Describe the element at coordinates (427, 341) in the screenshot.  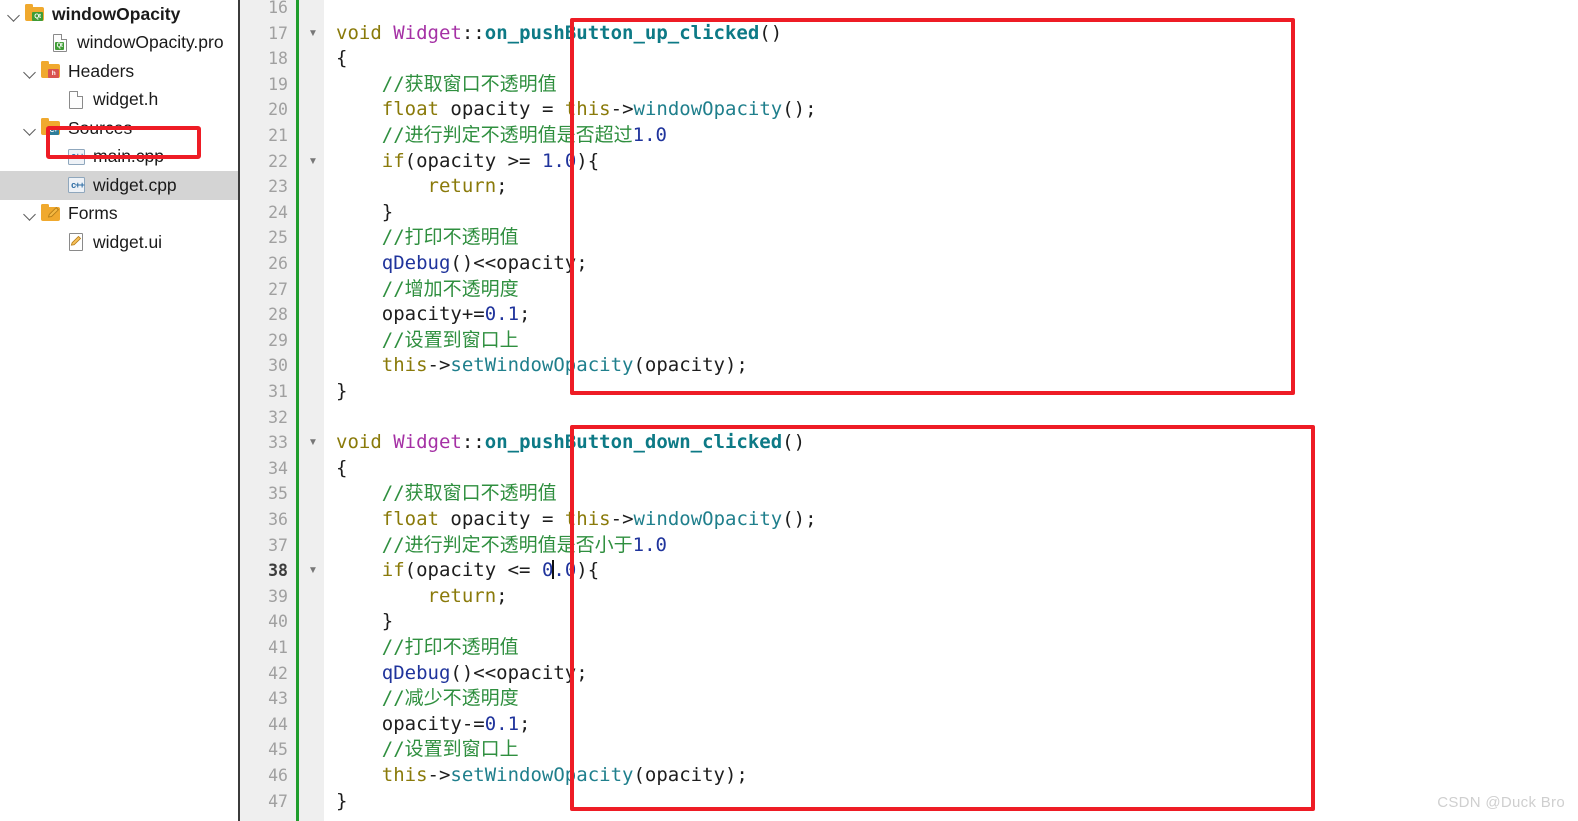
I see `code-line-29: //设置到窗口上` at that location.